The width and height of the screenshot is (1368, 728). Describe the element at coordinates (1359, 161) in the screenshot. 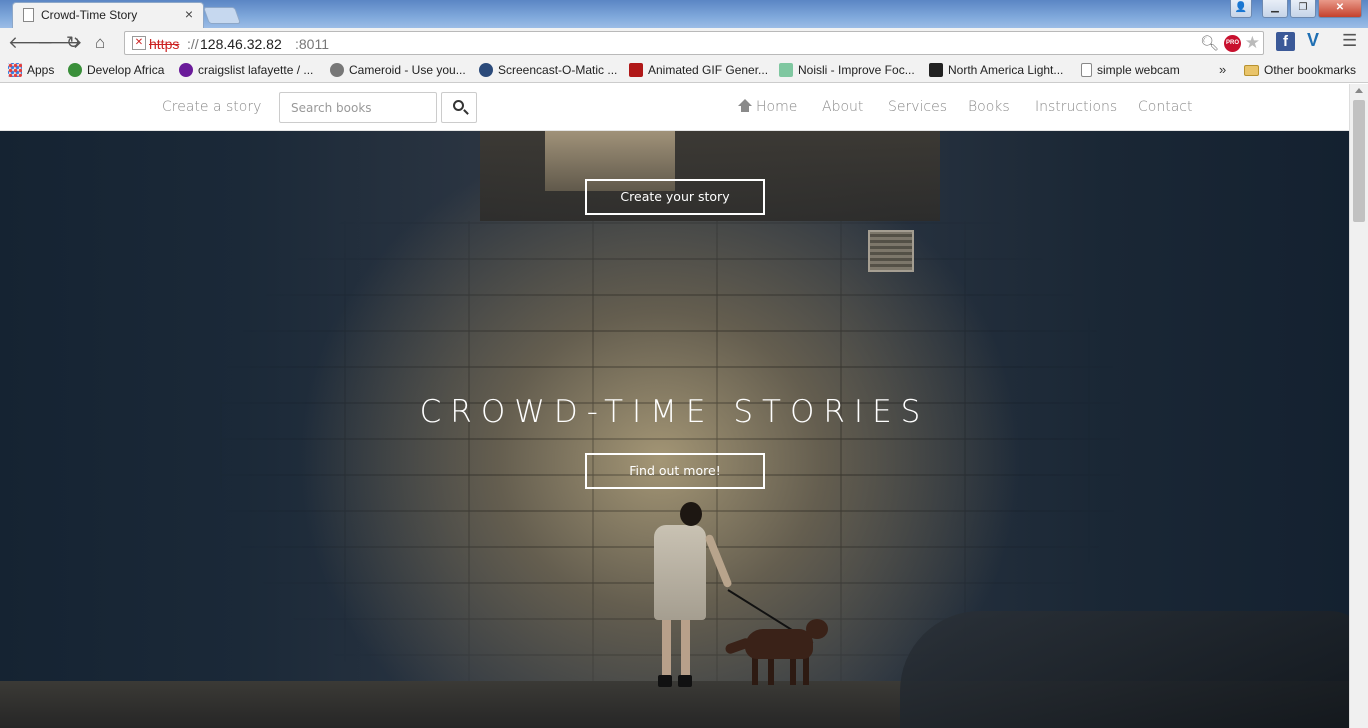

I see `scrollbar-thumb` at that location.